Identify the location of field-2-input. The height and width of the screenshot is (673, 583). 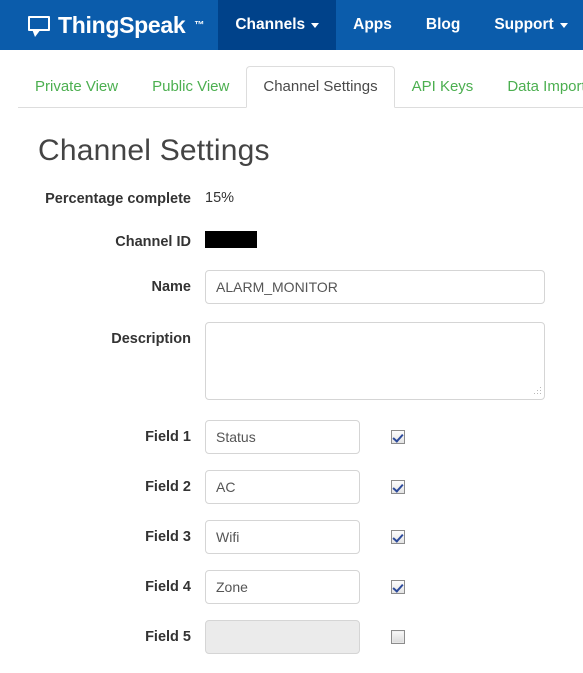
(282, 486).